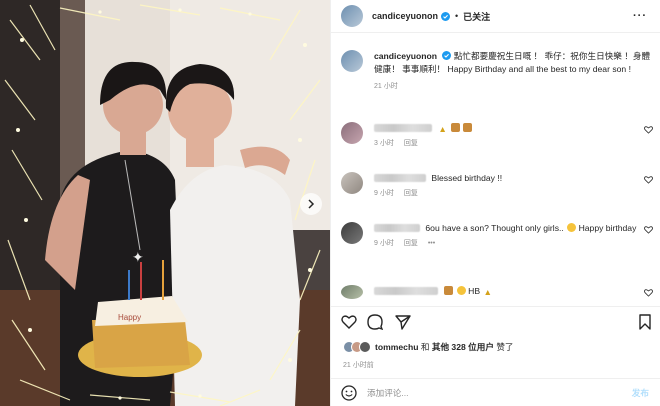 The image size is (660, 406). I want to click on comment-item: Blessed birthday !! 9 小时 回复, so click(498, 186).